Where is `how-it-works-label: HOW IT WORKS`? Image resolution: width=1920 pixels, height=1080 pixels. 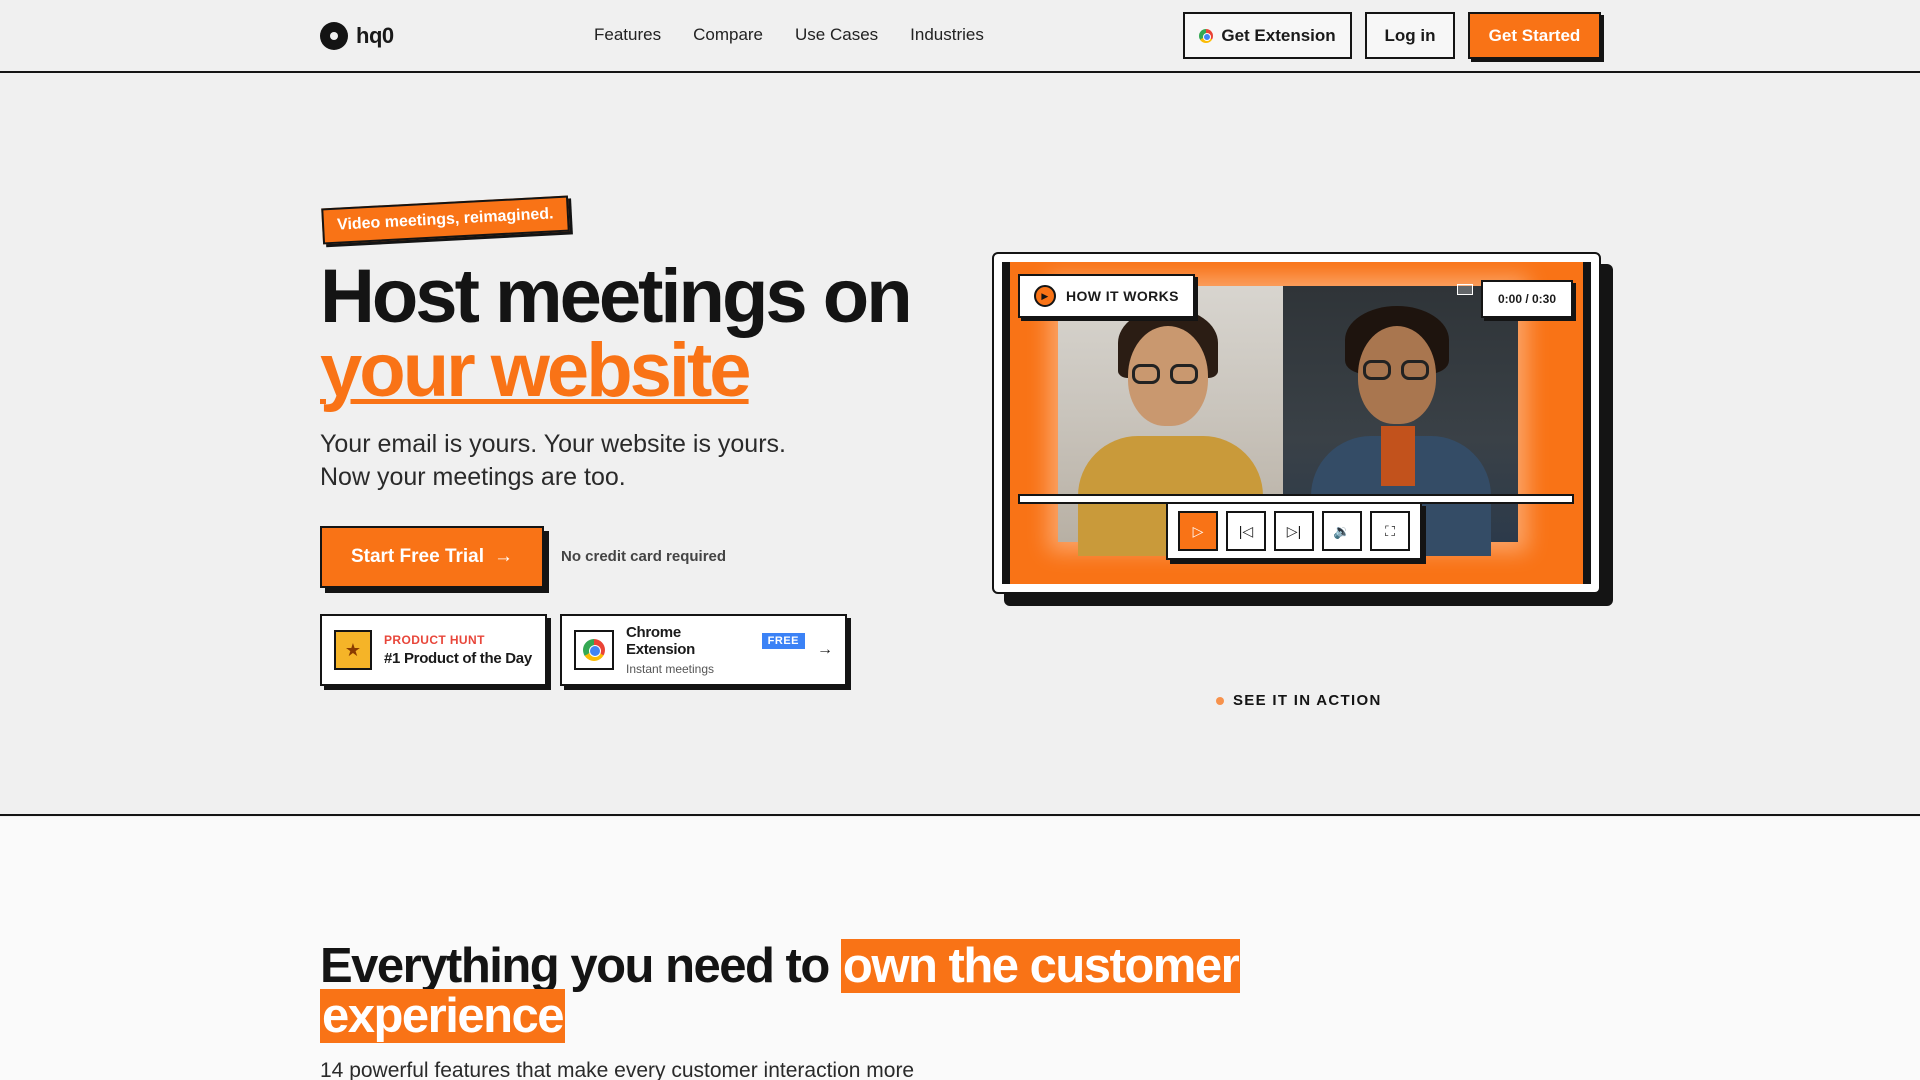
how-it-works-label: HOW IT WORKS is located at coordinates (1122, 296).